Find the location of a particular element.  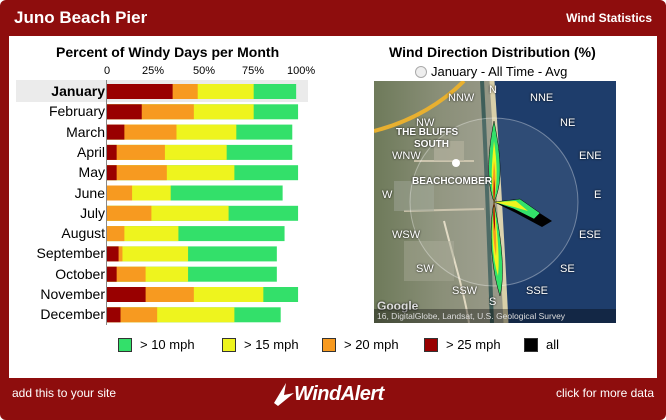

compass-wnw: WNW is located at coordinates (406, 156).